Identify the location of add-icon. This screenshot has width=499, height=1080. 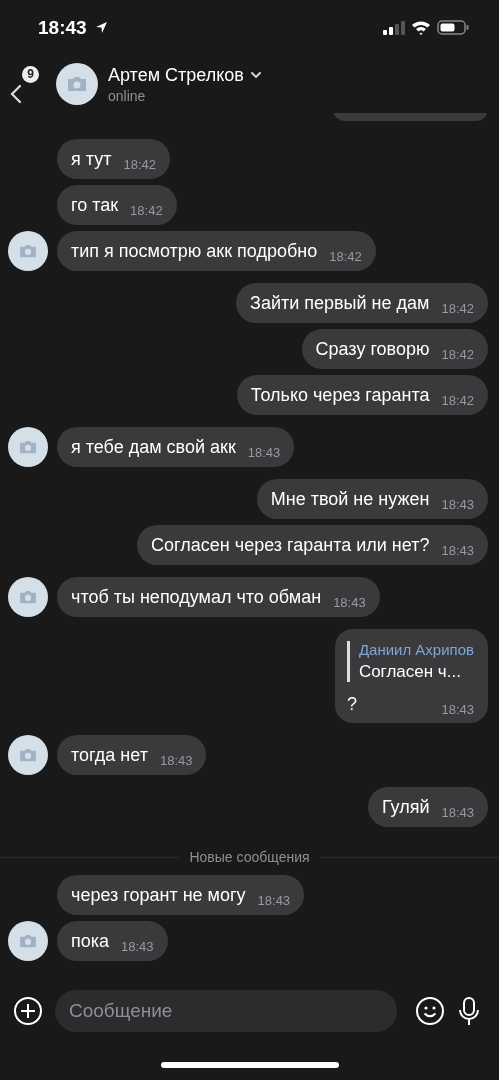
(28, 1011).